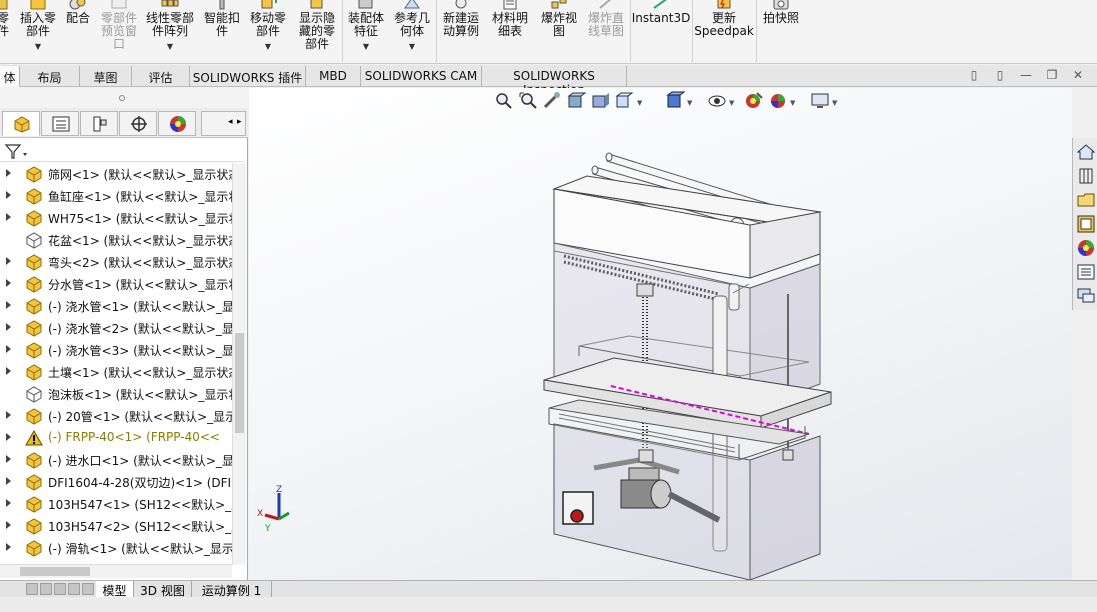 This screenshot has height=612, width=1097. Describe the element at coordinates (232, 589) in the screenshot. I see `tab-motion-study: 运动算例 1` at that location.